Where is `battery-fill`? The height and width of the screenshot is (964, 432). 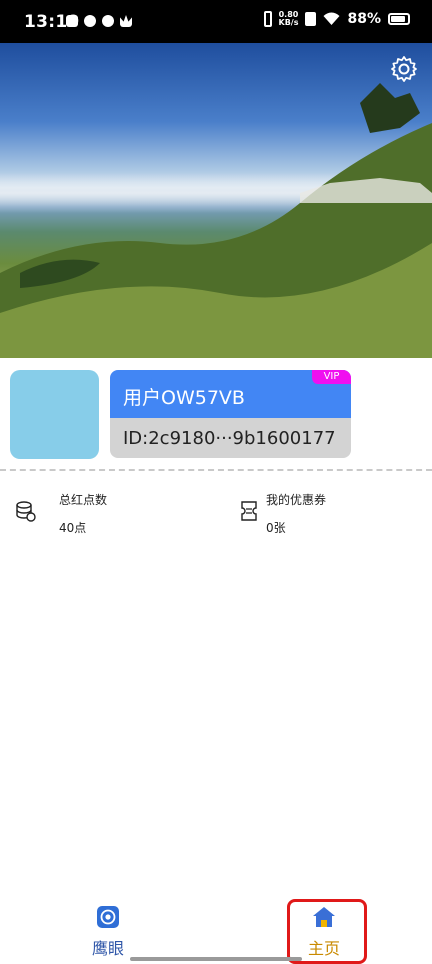
battery-fill is located at coordinates (398, 19).